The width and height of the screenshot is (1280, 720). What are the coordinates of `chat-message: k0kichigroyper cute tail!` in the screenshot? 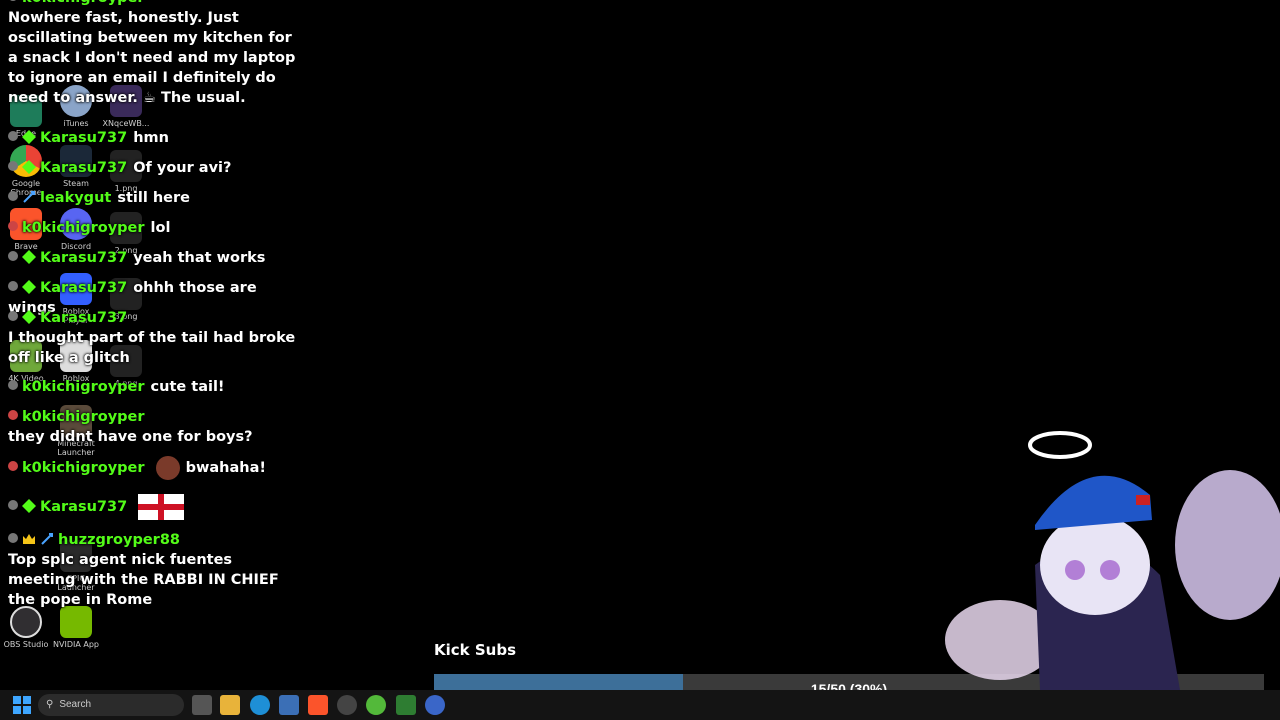 It's located at (116, 387).